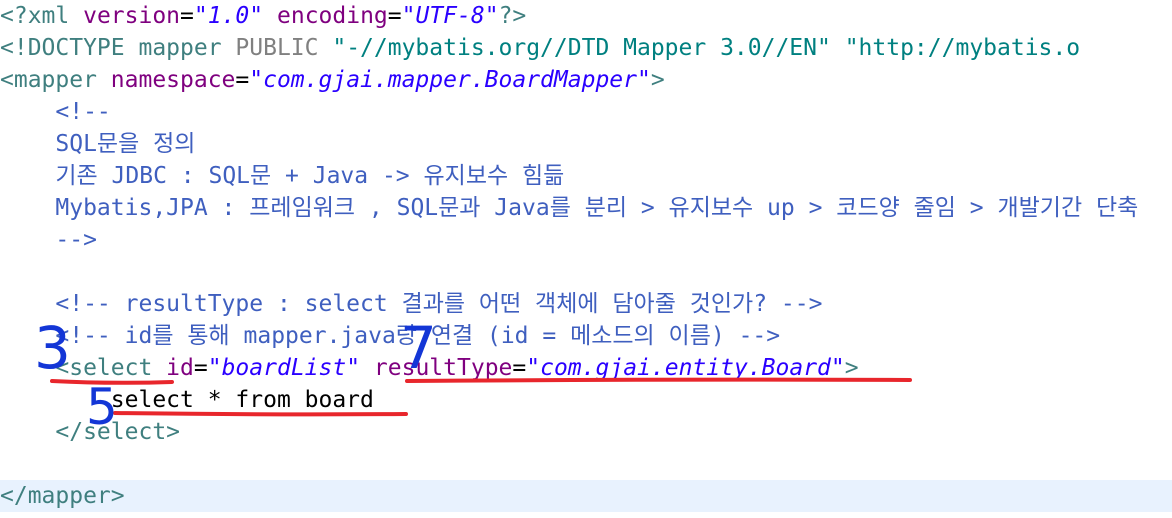 The image size is (1172, 518). I want to click on annotation-number-5: 5, so click(102, 407).